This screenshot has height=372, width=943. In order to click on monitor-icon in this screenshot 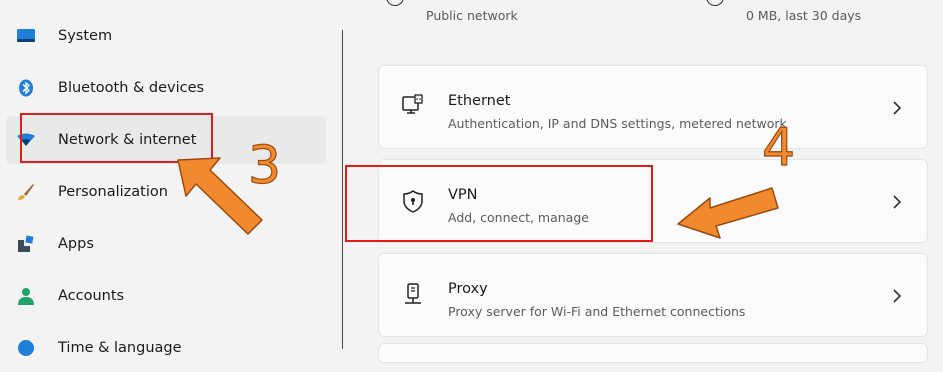, I will do `click(26, 36)`.